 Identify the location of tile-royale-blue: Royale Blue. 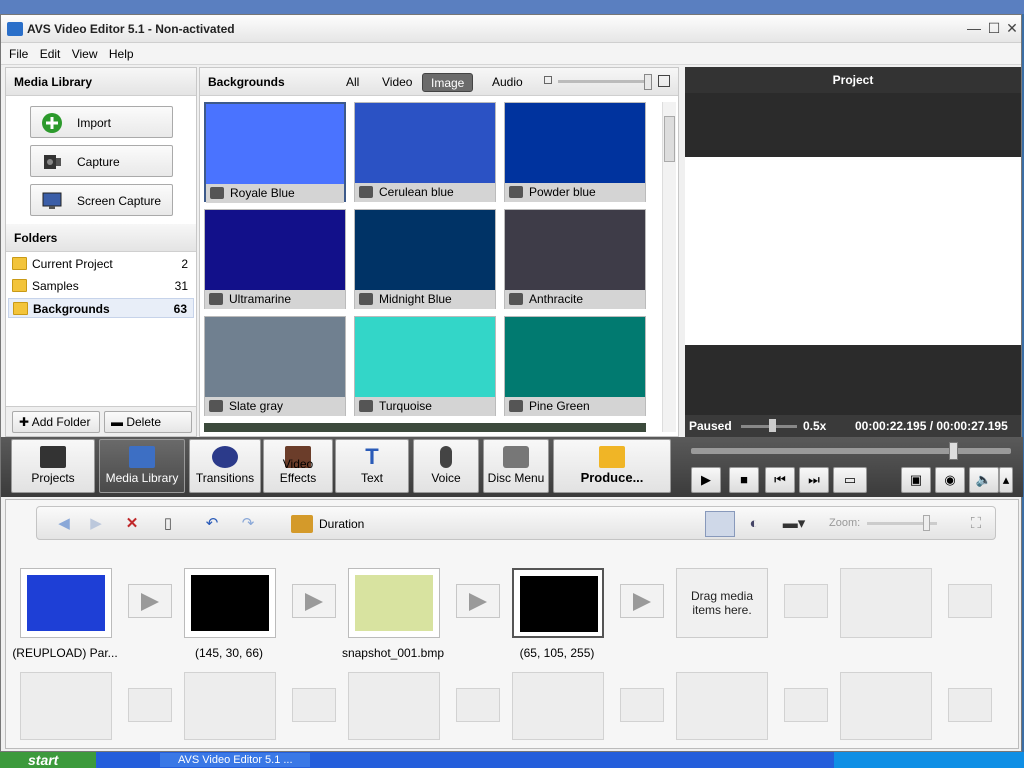
(275, 152).